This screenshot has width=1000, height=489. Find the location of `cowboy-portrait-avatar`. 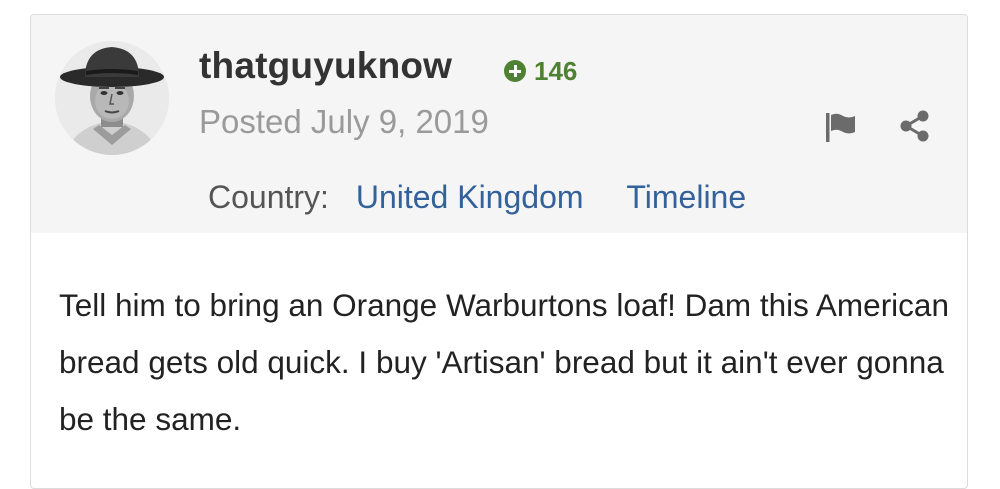

cowboy-portrait-avatar is located at coordinates (112, 98).